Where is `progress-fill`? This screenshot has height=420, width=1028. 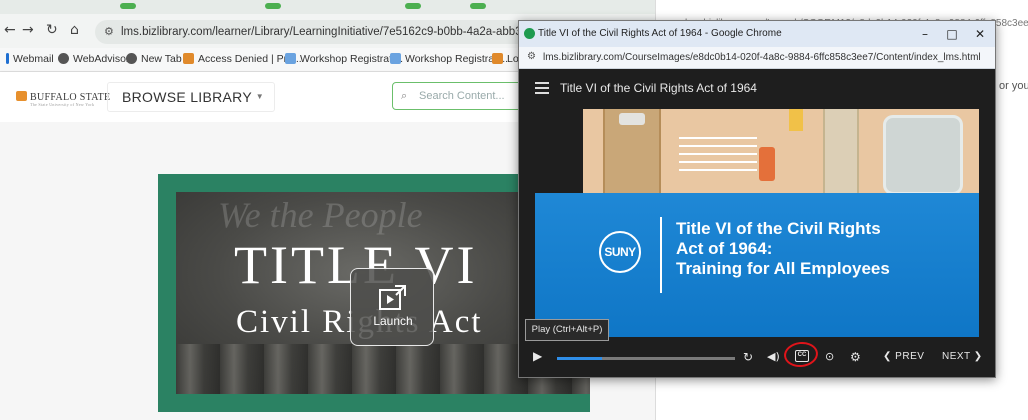
progress-fill is located at coordinates (579, 358).